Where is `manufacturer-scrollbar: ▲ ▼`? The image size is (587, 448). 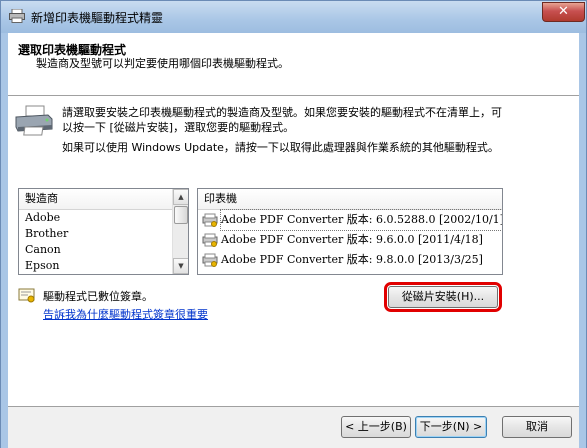
manufacturer-scrollbar: ▲ ▼ is located at coordinates (180, 231).